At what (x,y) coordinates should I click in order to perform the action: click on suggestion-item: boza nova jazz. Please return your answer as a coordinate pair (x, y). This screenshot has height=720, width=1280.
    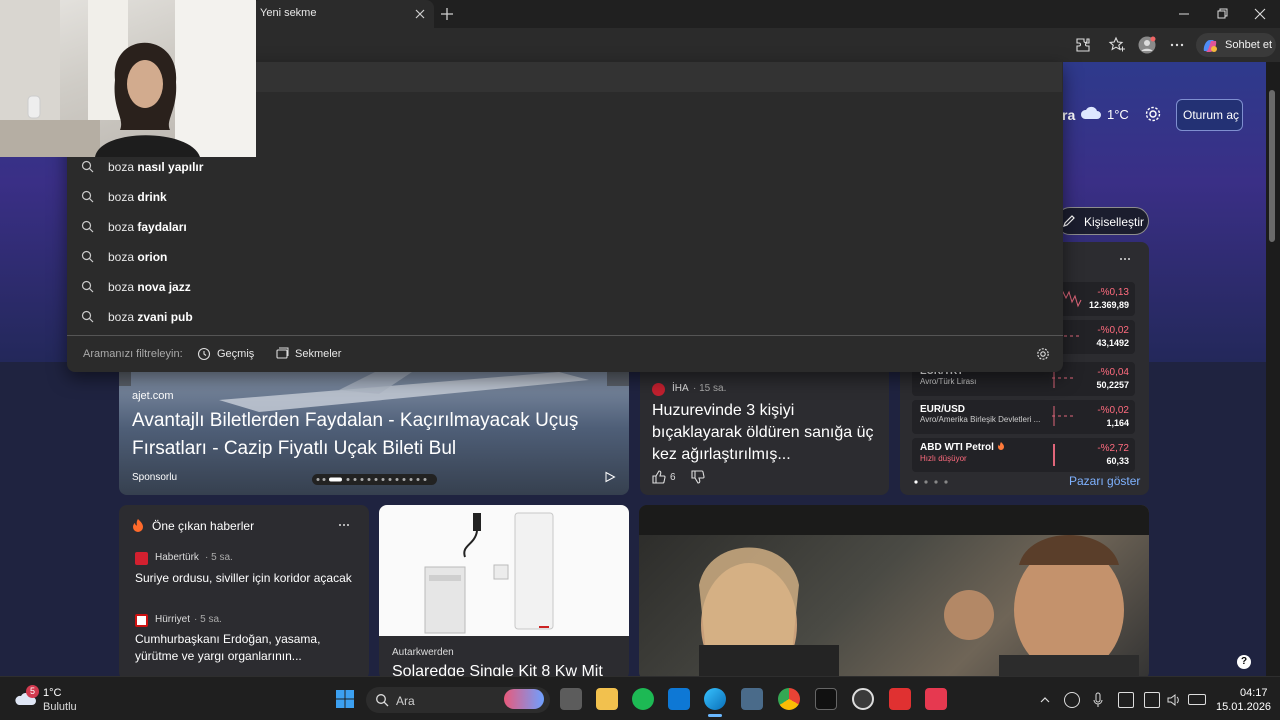
    Looking at the image, I should click on (149, 287).